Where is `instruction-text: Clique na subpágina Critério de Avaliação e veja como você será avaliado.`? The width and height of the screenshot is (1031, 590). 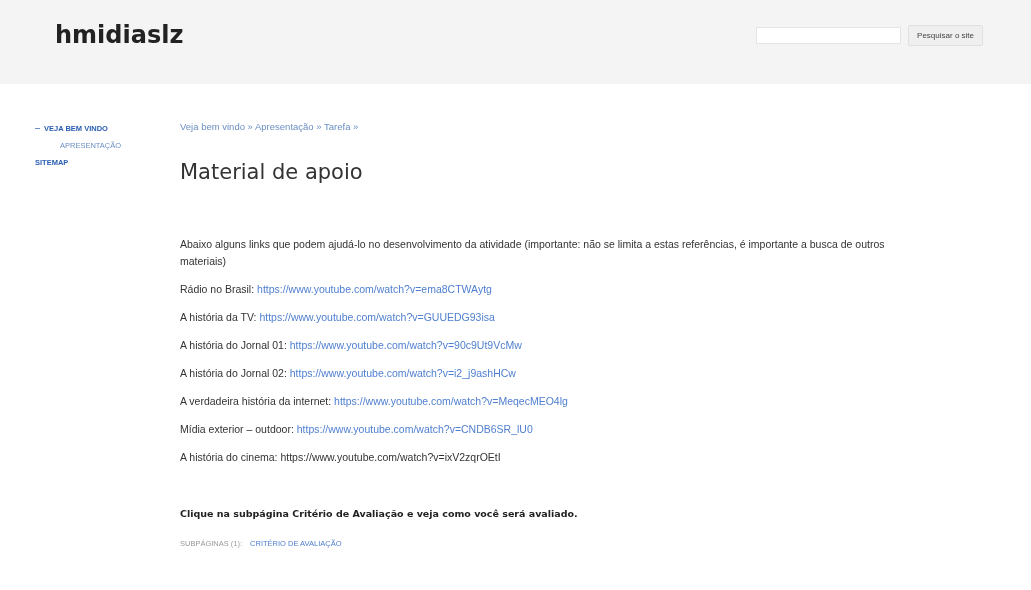
instruction-text: Clique na subpágina Critério de Avaliação e veja como você será avaliado. is located at coordinates (379, 513).